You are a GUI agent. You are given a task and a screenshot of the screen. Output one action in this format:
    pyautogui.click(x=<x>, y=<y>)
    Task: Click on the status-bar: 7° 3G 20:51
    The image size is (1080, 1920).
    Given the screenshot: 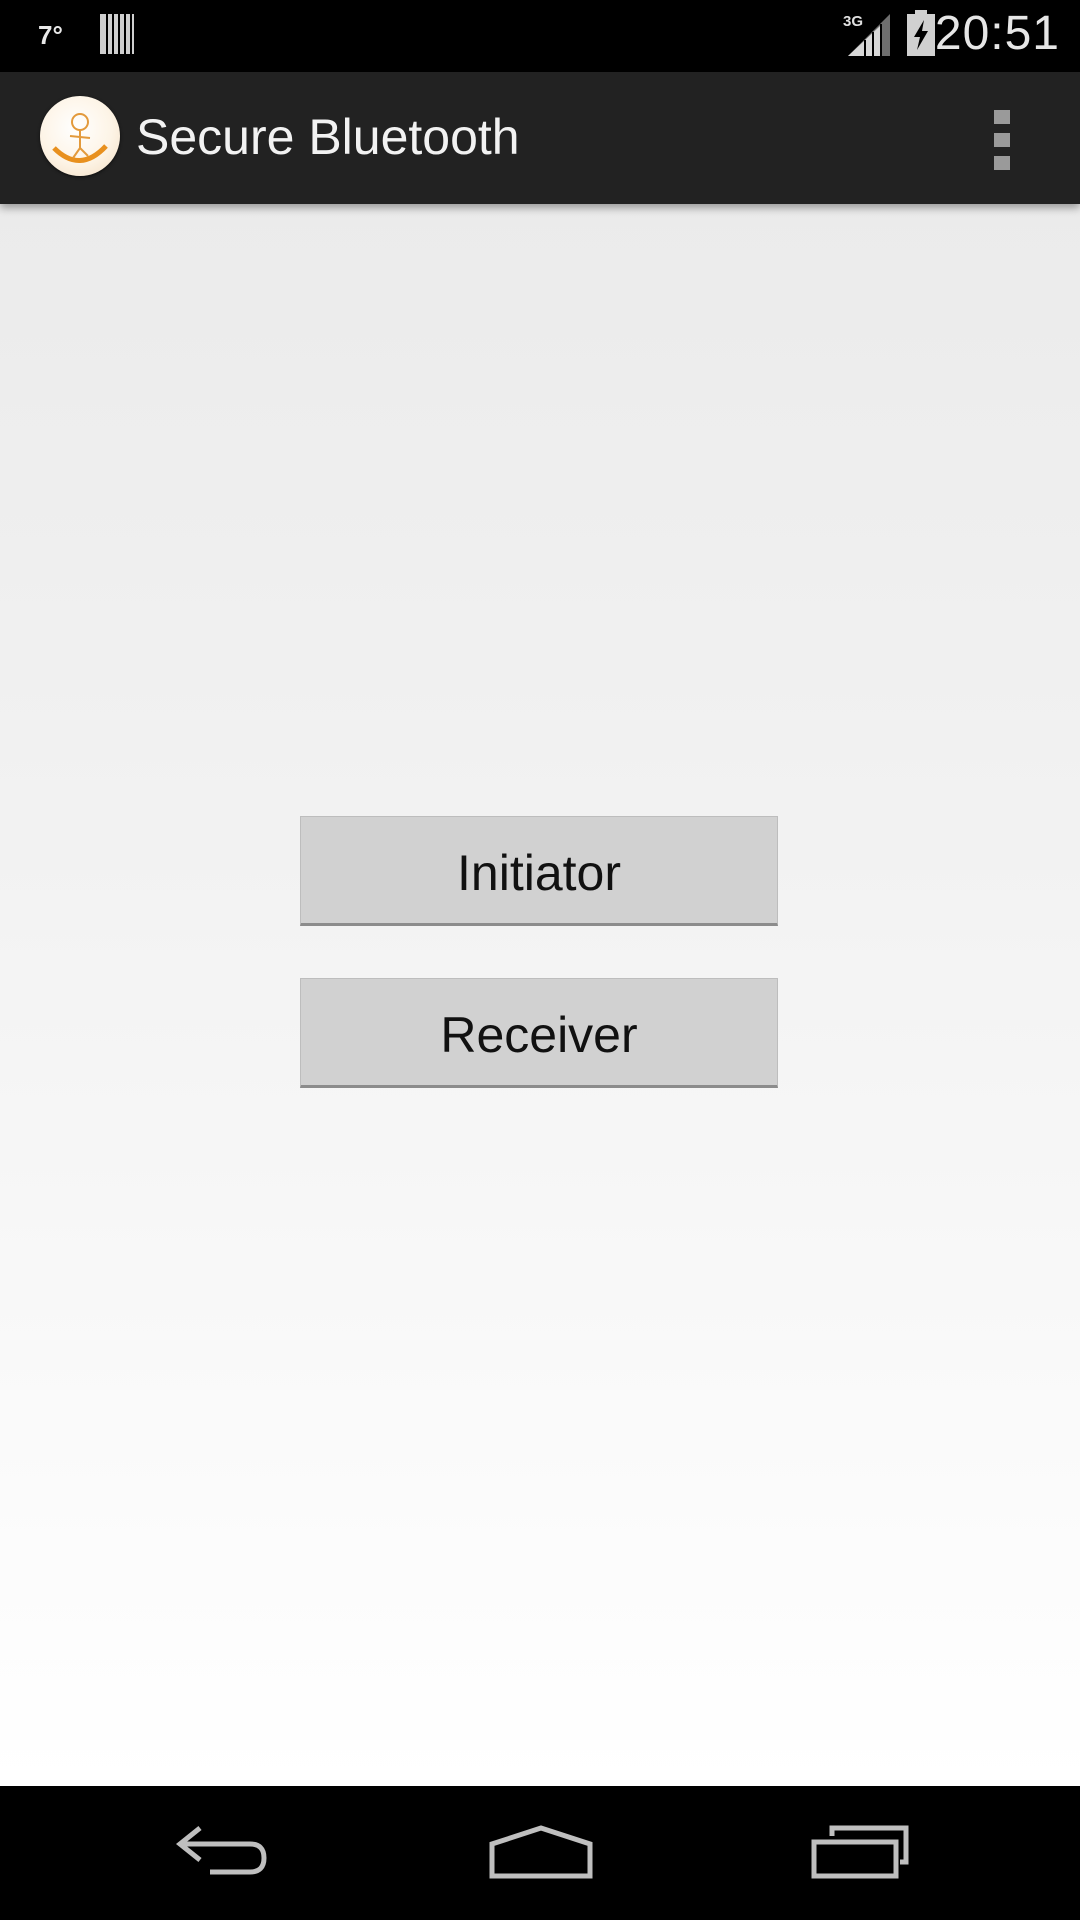 What is the action you would take?
    pyautogui.click(x=540, y=36)
    